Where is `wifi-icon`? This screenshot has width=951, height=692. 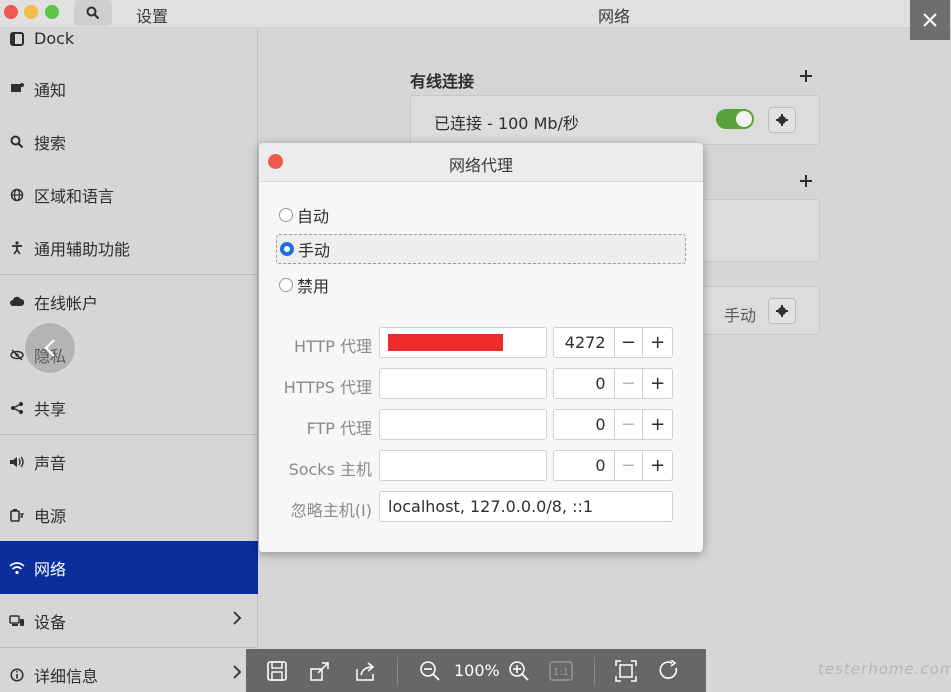
wifi-icon is located at coordinates (17, 568).